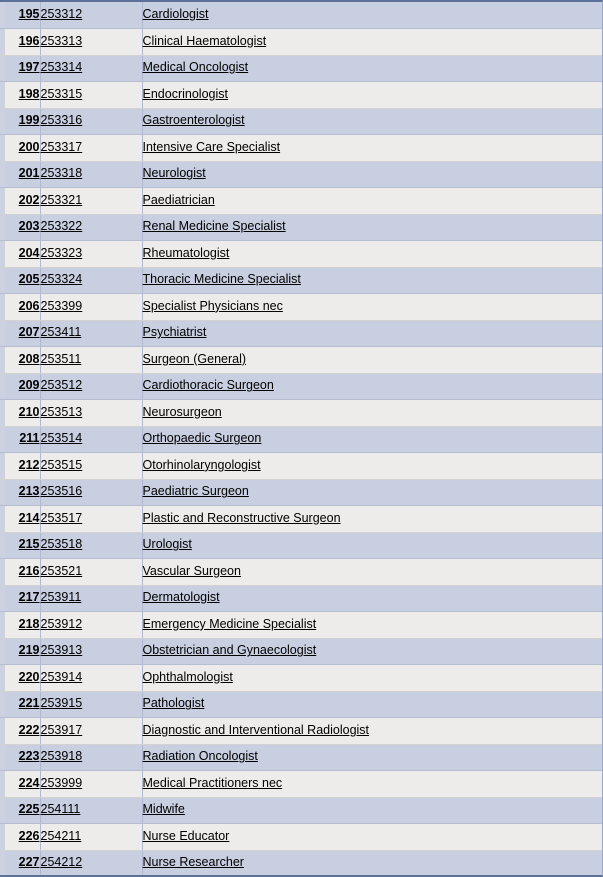 The image size is (603, 877). What do you see at coordinates (91, 466) in the screenshot?
I see `anzsco-code-cell: 253515` at bounding box center [91, 466].